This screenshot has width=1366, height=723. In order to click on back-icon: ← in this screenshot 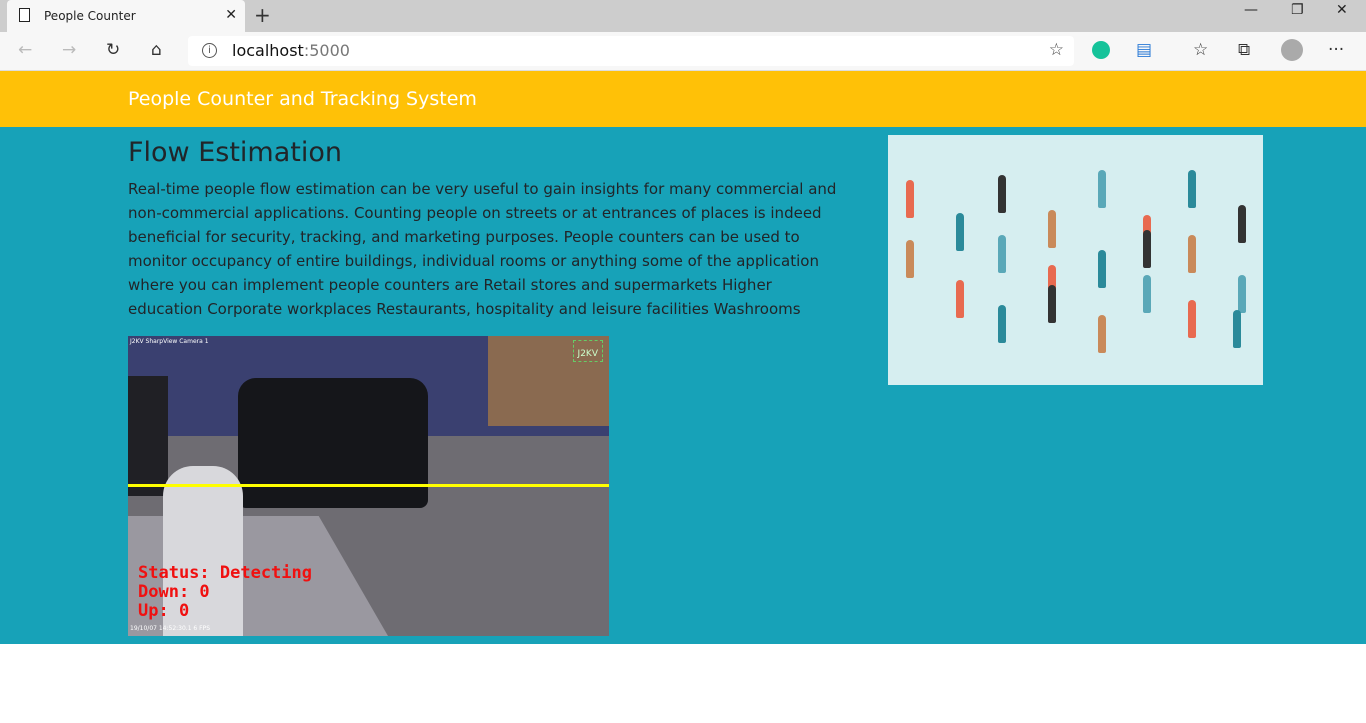, I will do `click(25, 50)`.